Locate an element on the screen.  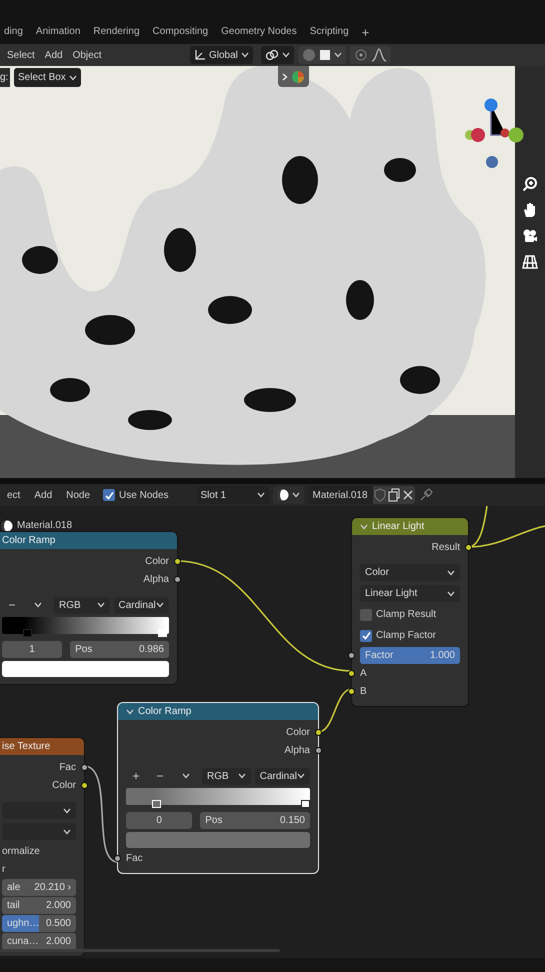
add-workspace-button: + is located at coordinates (366, 32).